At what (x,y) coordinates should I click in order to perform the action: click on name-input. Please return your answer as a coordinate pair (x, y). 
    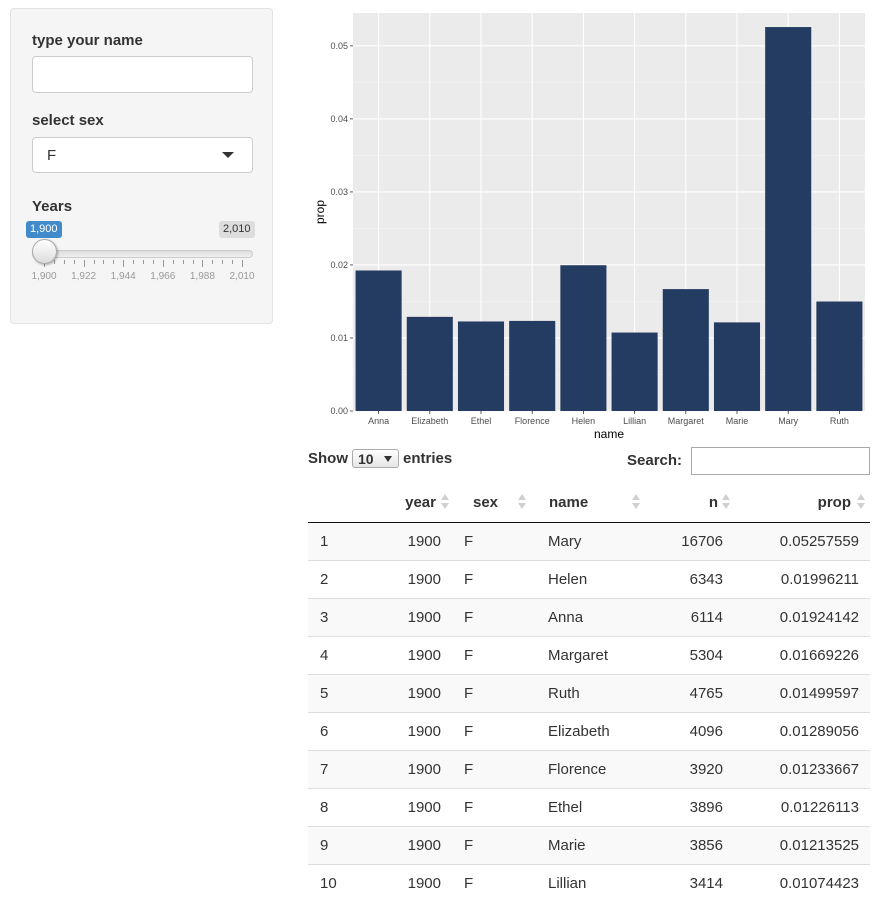
    Looking at the image, I should click on (142, 74).